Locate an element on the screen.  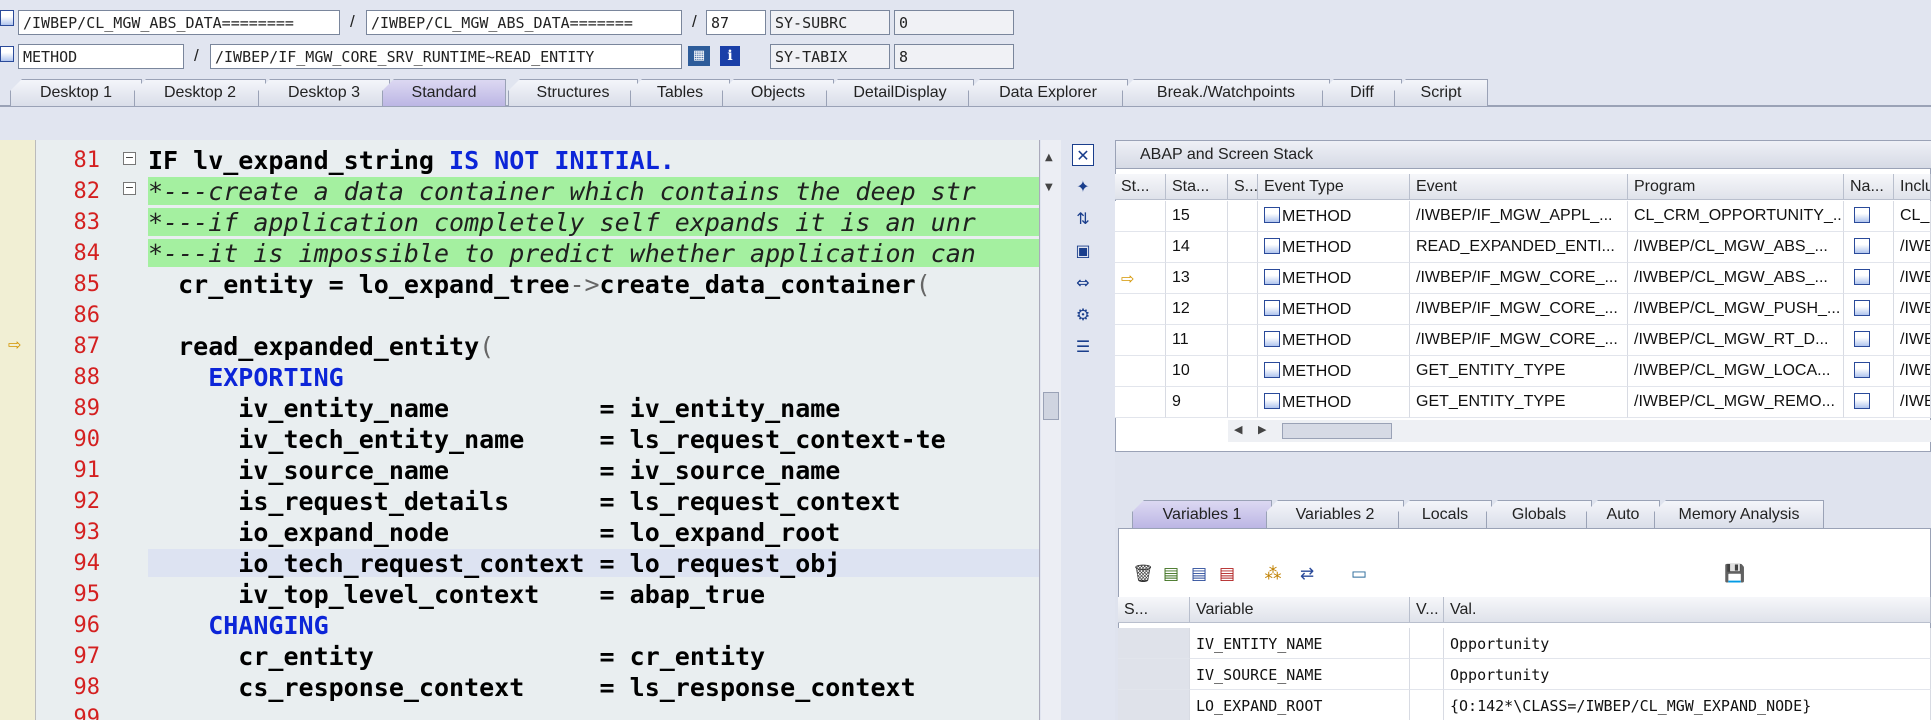
code-scrollbar: ▲ ▼ is located at coordinates (1051, 430).